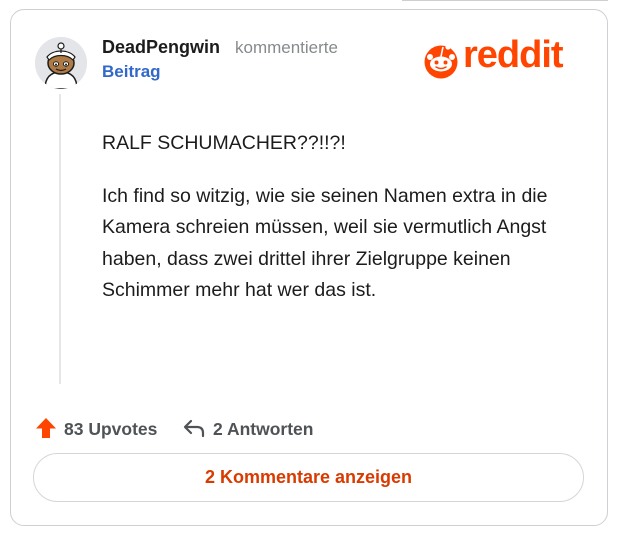 This screenshot has height=539, width=620. Describe the element at coordinates (505, 1) in the screenshot. I see `top-edge-line` at that location.